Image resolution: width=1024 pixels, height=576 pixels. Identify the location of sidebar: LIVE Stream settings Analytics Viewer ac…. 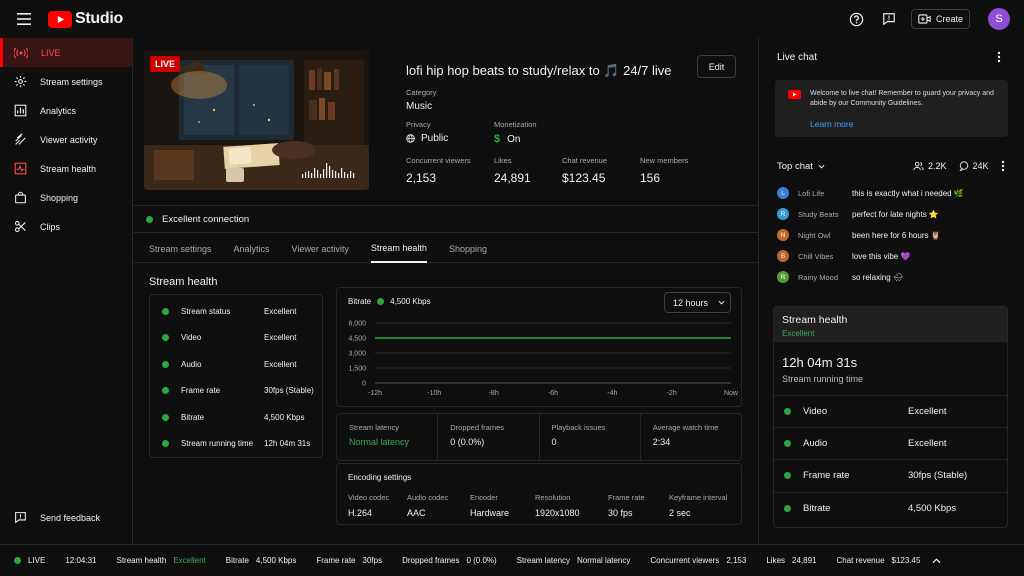
(66, 291).